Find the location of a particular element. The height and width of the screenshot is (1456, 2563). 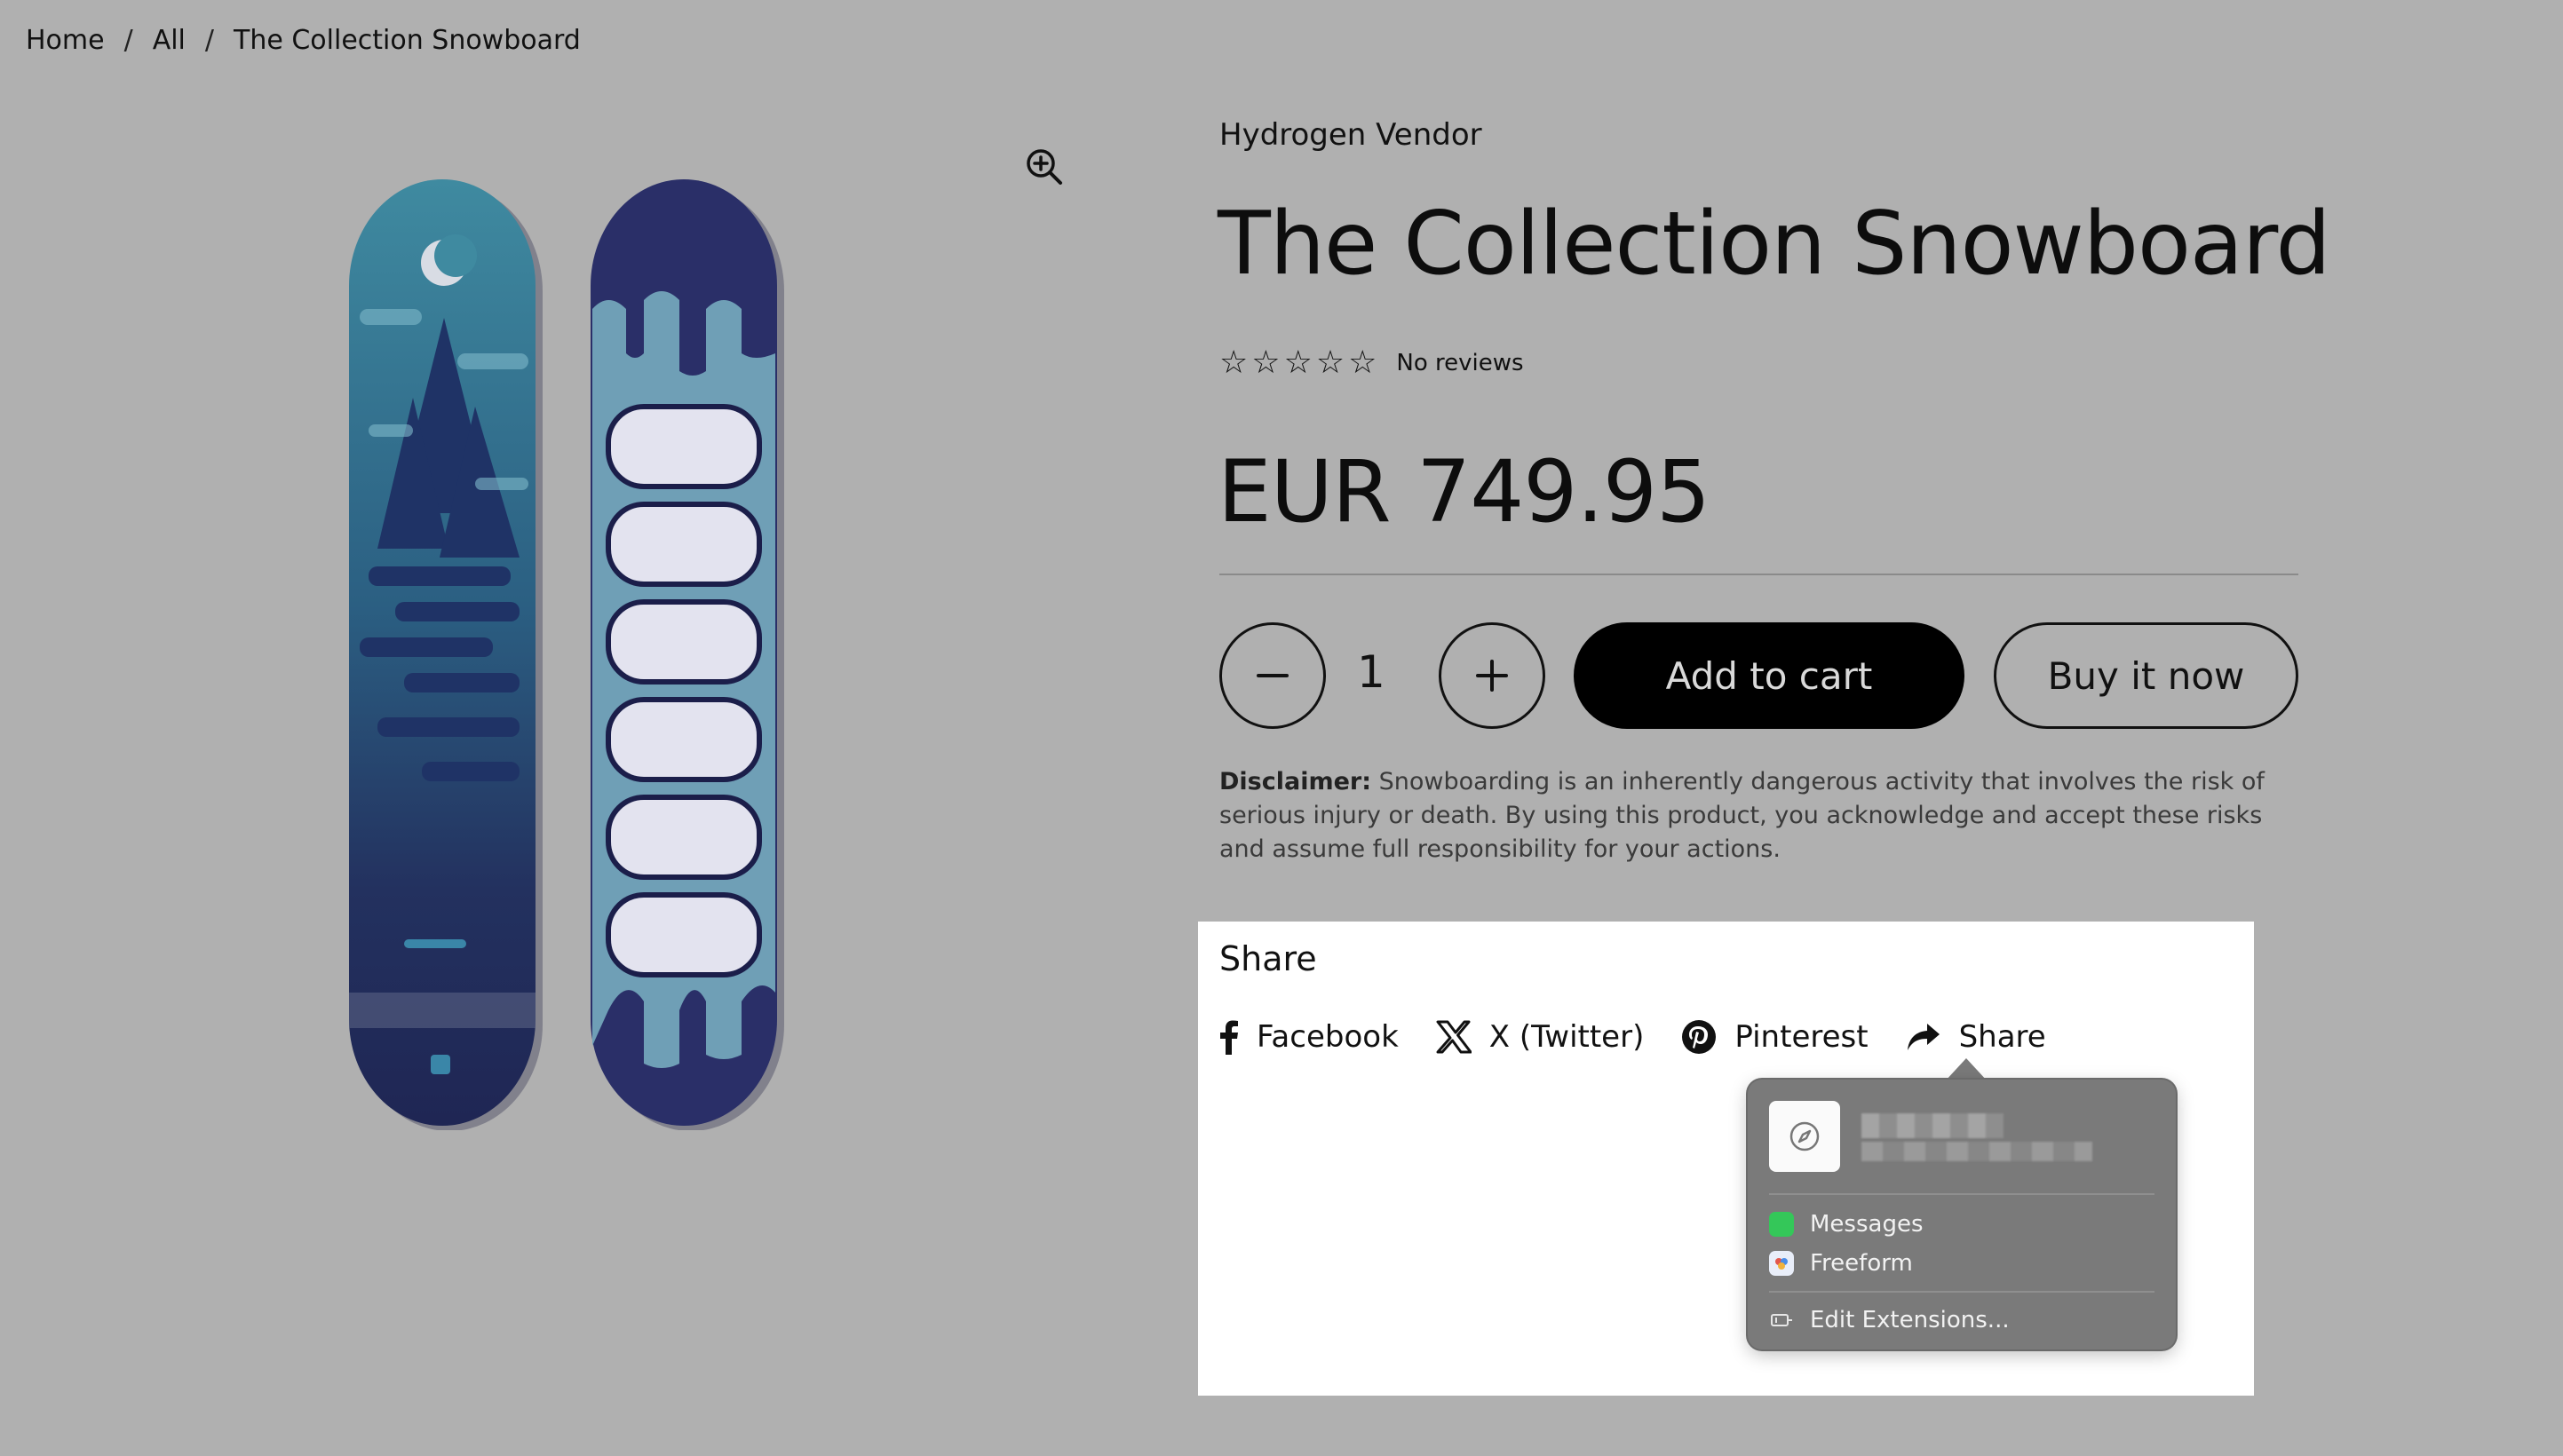

add-to-cart-button: Add to cart is located at coordinates (1769, 675).